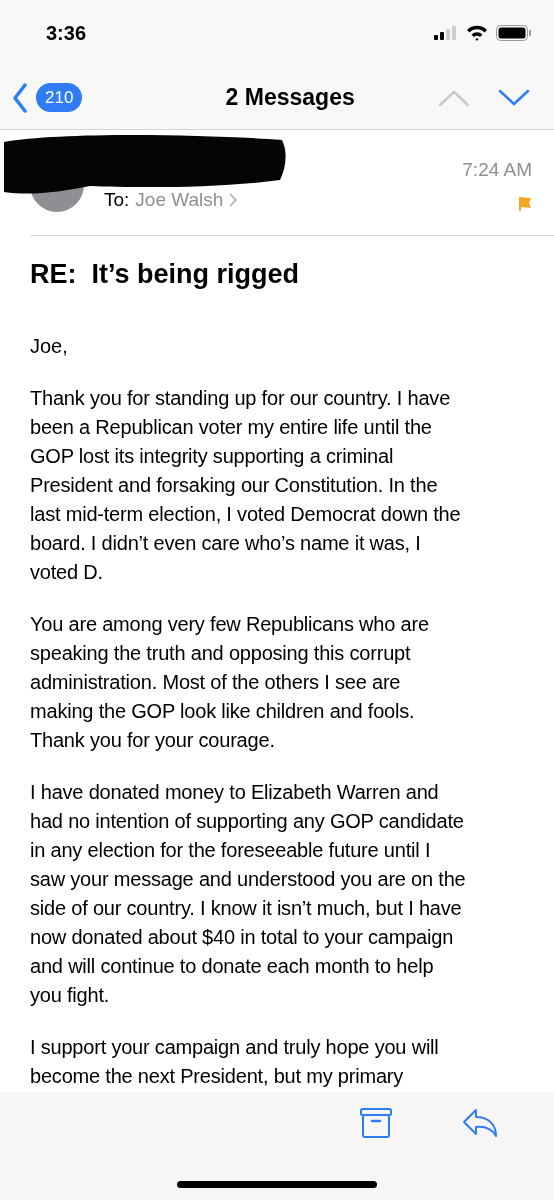 The height and width of the screenshot is (1200, 554). What do you see at coordinates (20, 97) in the screenshot?
I see `back-icon` at bounding box center [20, 97].